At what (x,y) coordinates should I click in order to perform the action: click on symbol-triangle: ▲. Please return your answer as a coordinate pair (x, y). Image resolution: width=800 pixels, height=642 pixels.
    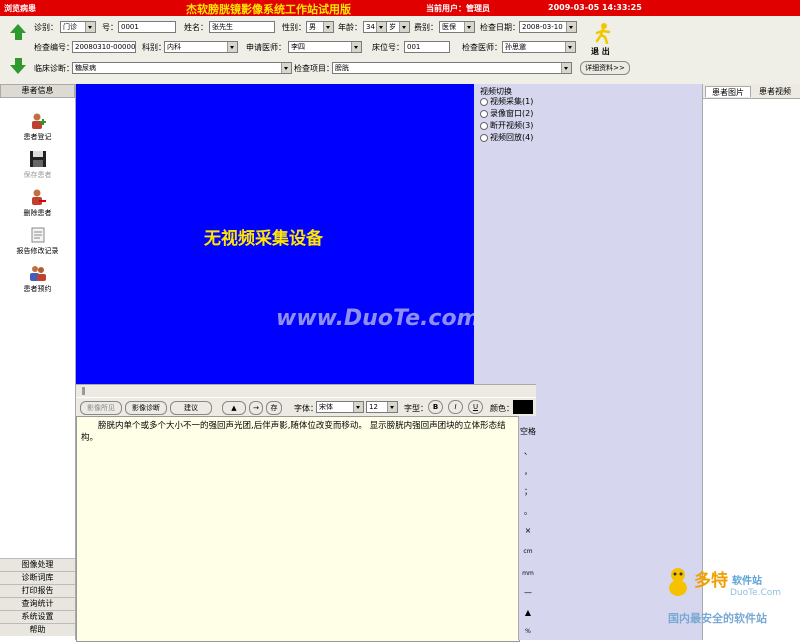
    Looking at the image, I should click on (528, 612).